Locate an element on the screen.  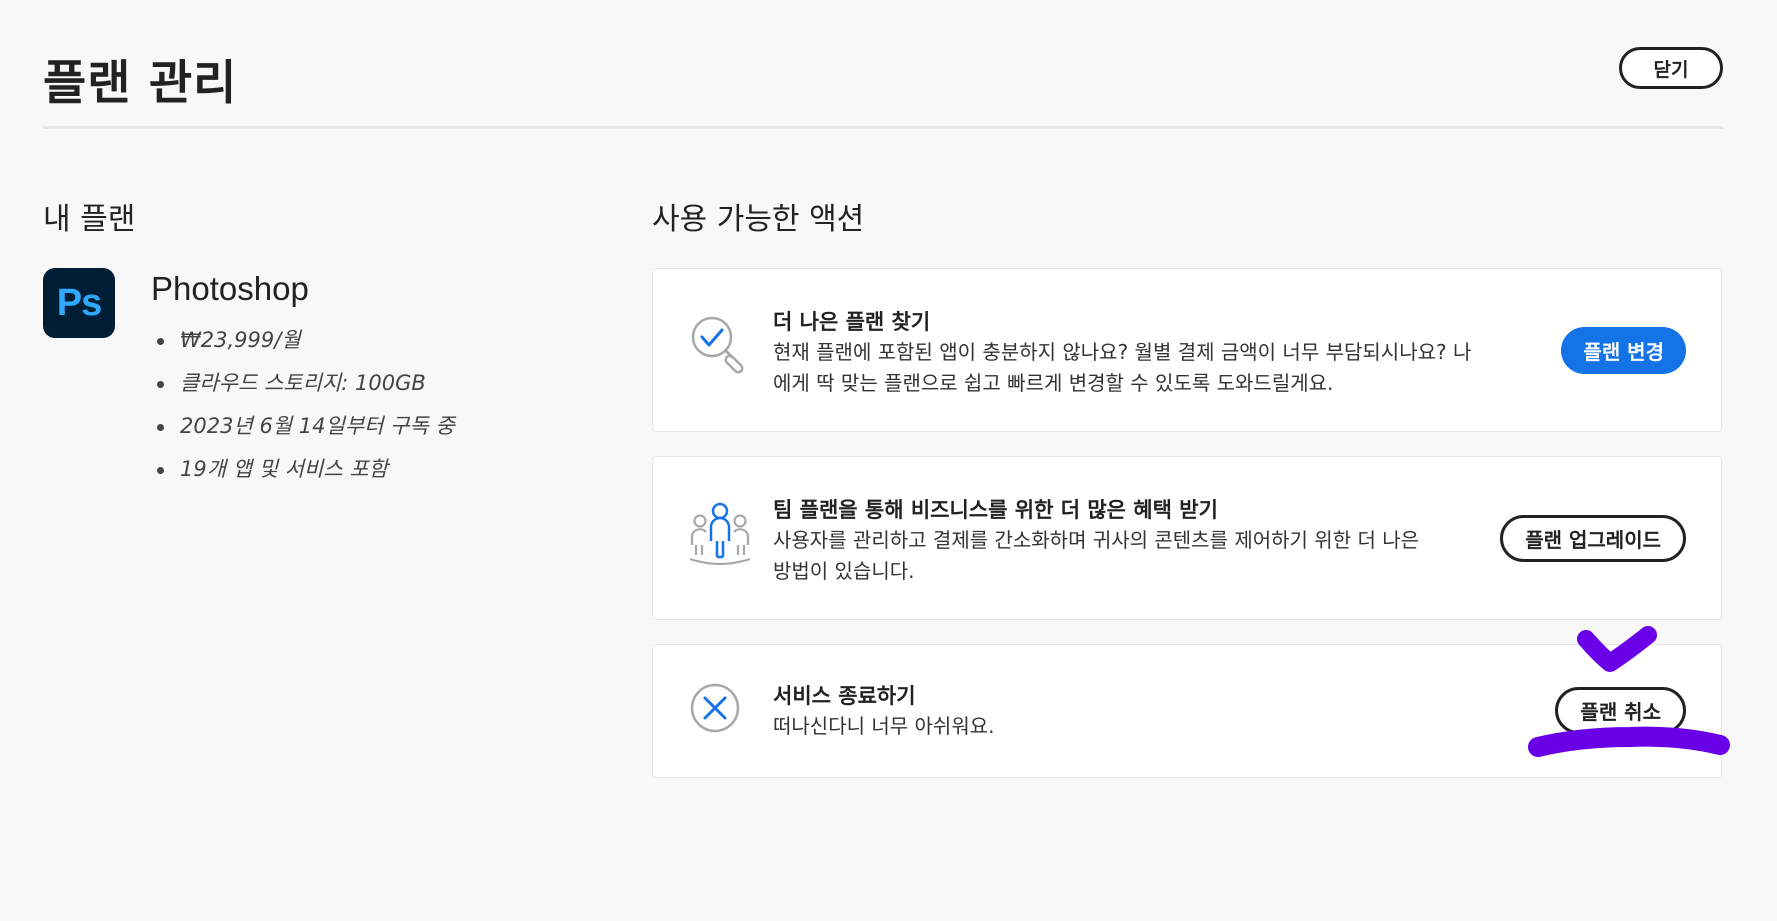
action-card-description-line: 에게 딱 맞는 플랜으로 쉽고 빠르게 변경할 수 있도록 도와드릴게요. is located at coordinates (1053, 383).